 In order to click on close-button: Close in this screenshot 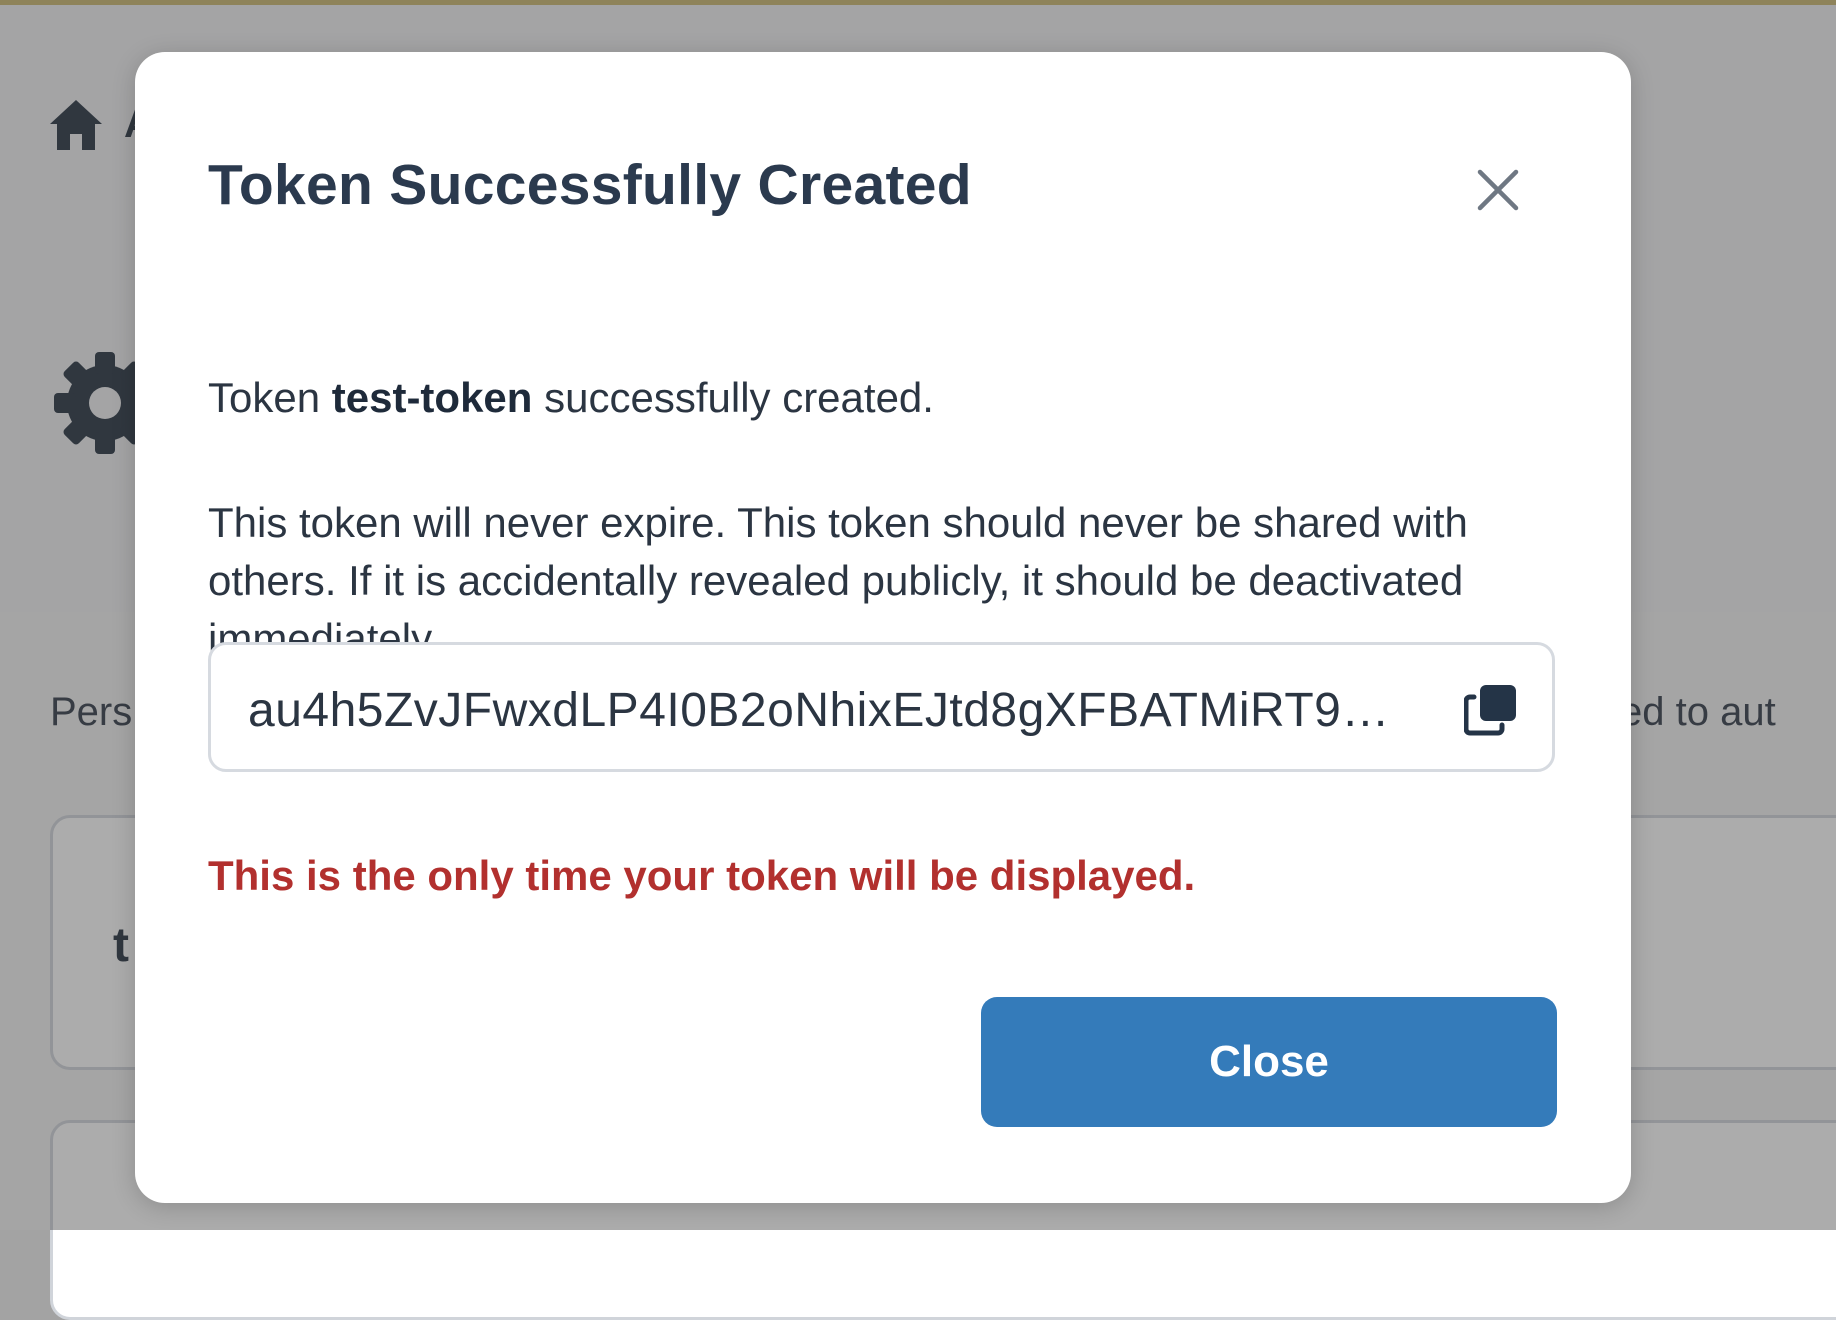, I will do `click(1269, 1062)`.